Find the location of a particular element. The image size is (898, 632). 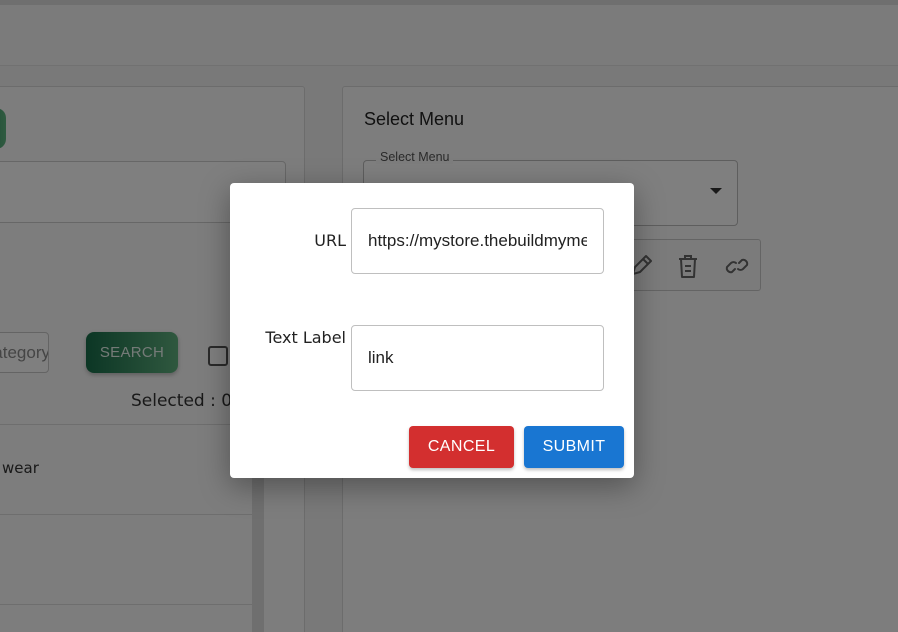

text-label-input is located at coordinates (477, 358).